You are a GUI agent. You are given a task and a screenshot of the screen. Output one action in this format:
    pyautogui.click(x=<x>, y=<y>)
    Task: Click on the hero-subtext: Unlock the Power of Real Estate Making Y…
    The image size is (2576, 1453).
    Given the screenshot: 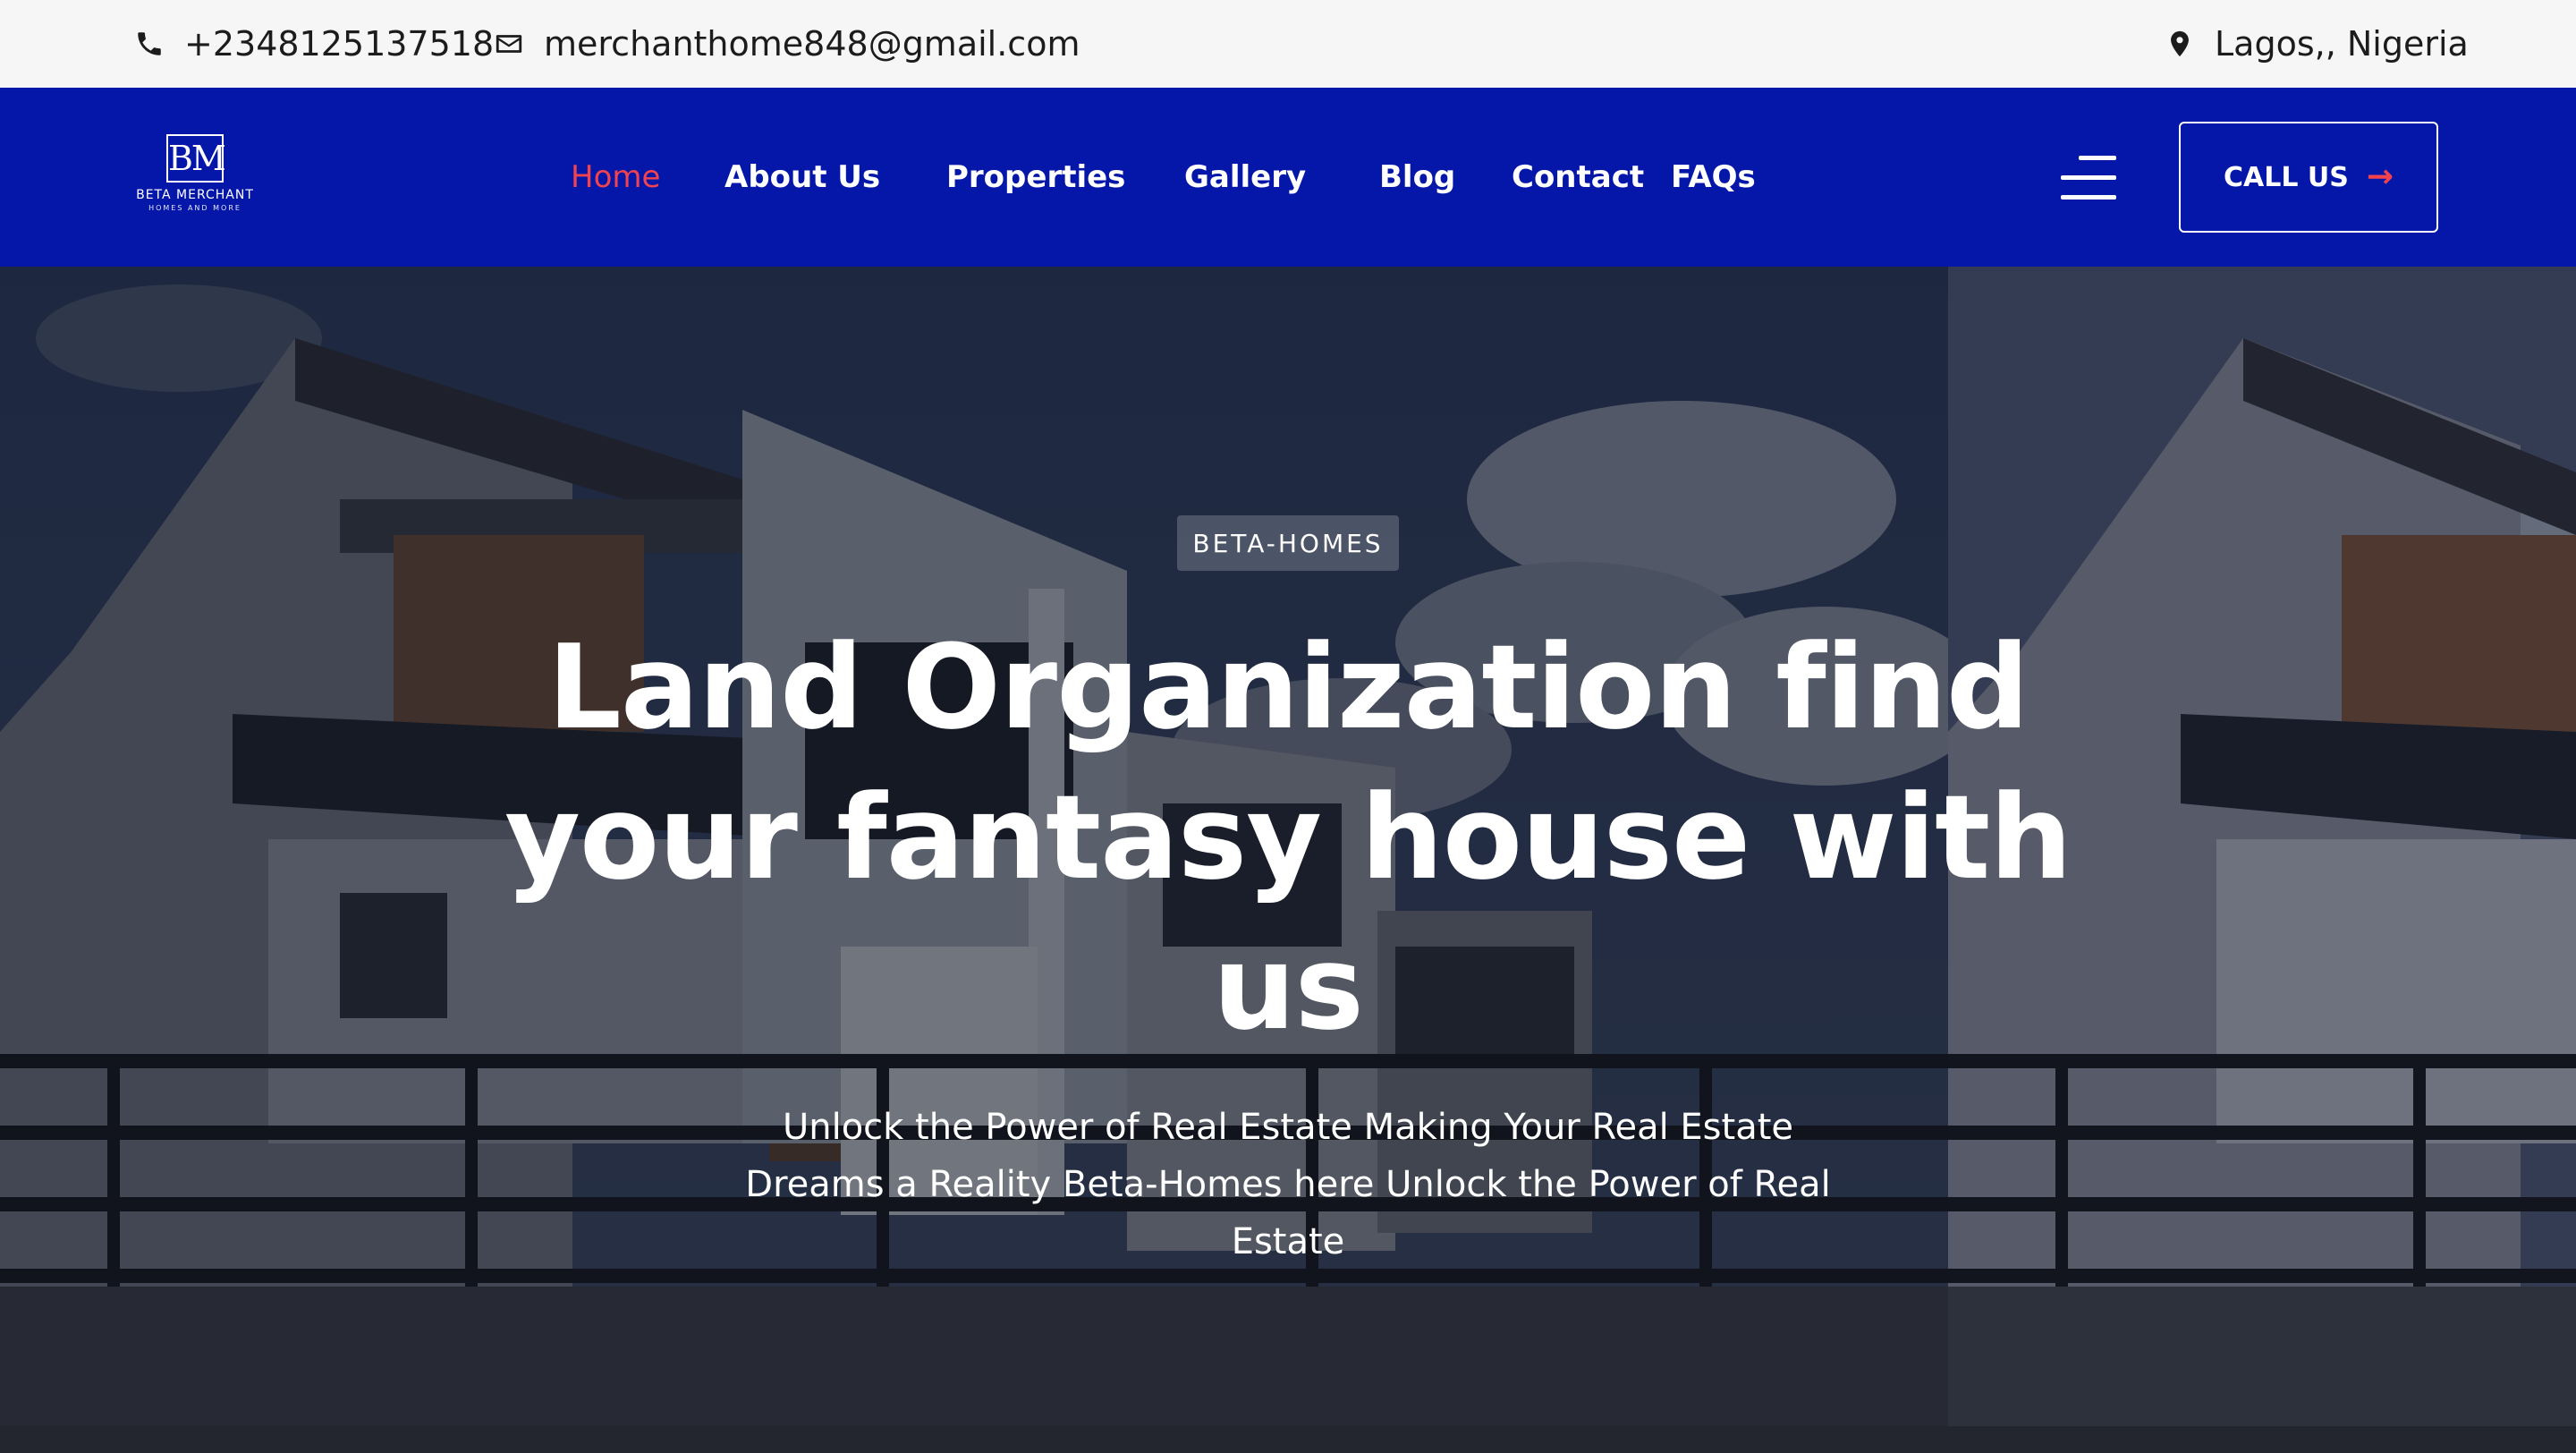 What is the action you would take?
    pyautogui.click(x=1288, y=1184)
    